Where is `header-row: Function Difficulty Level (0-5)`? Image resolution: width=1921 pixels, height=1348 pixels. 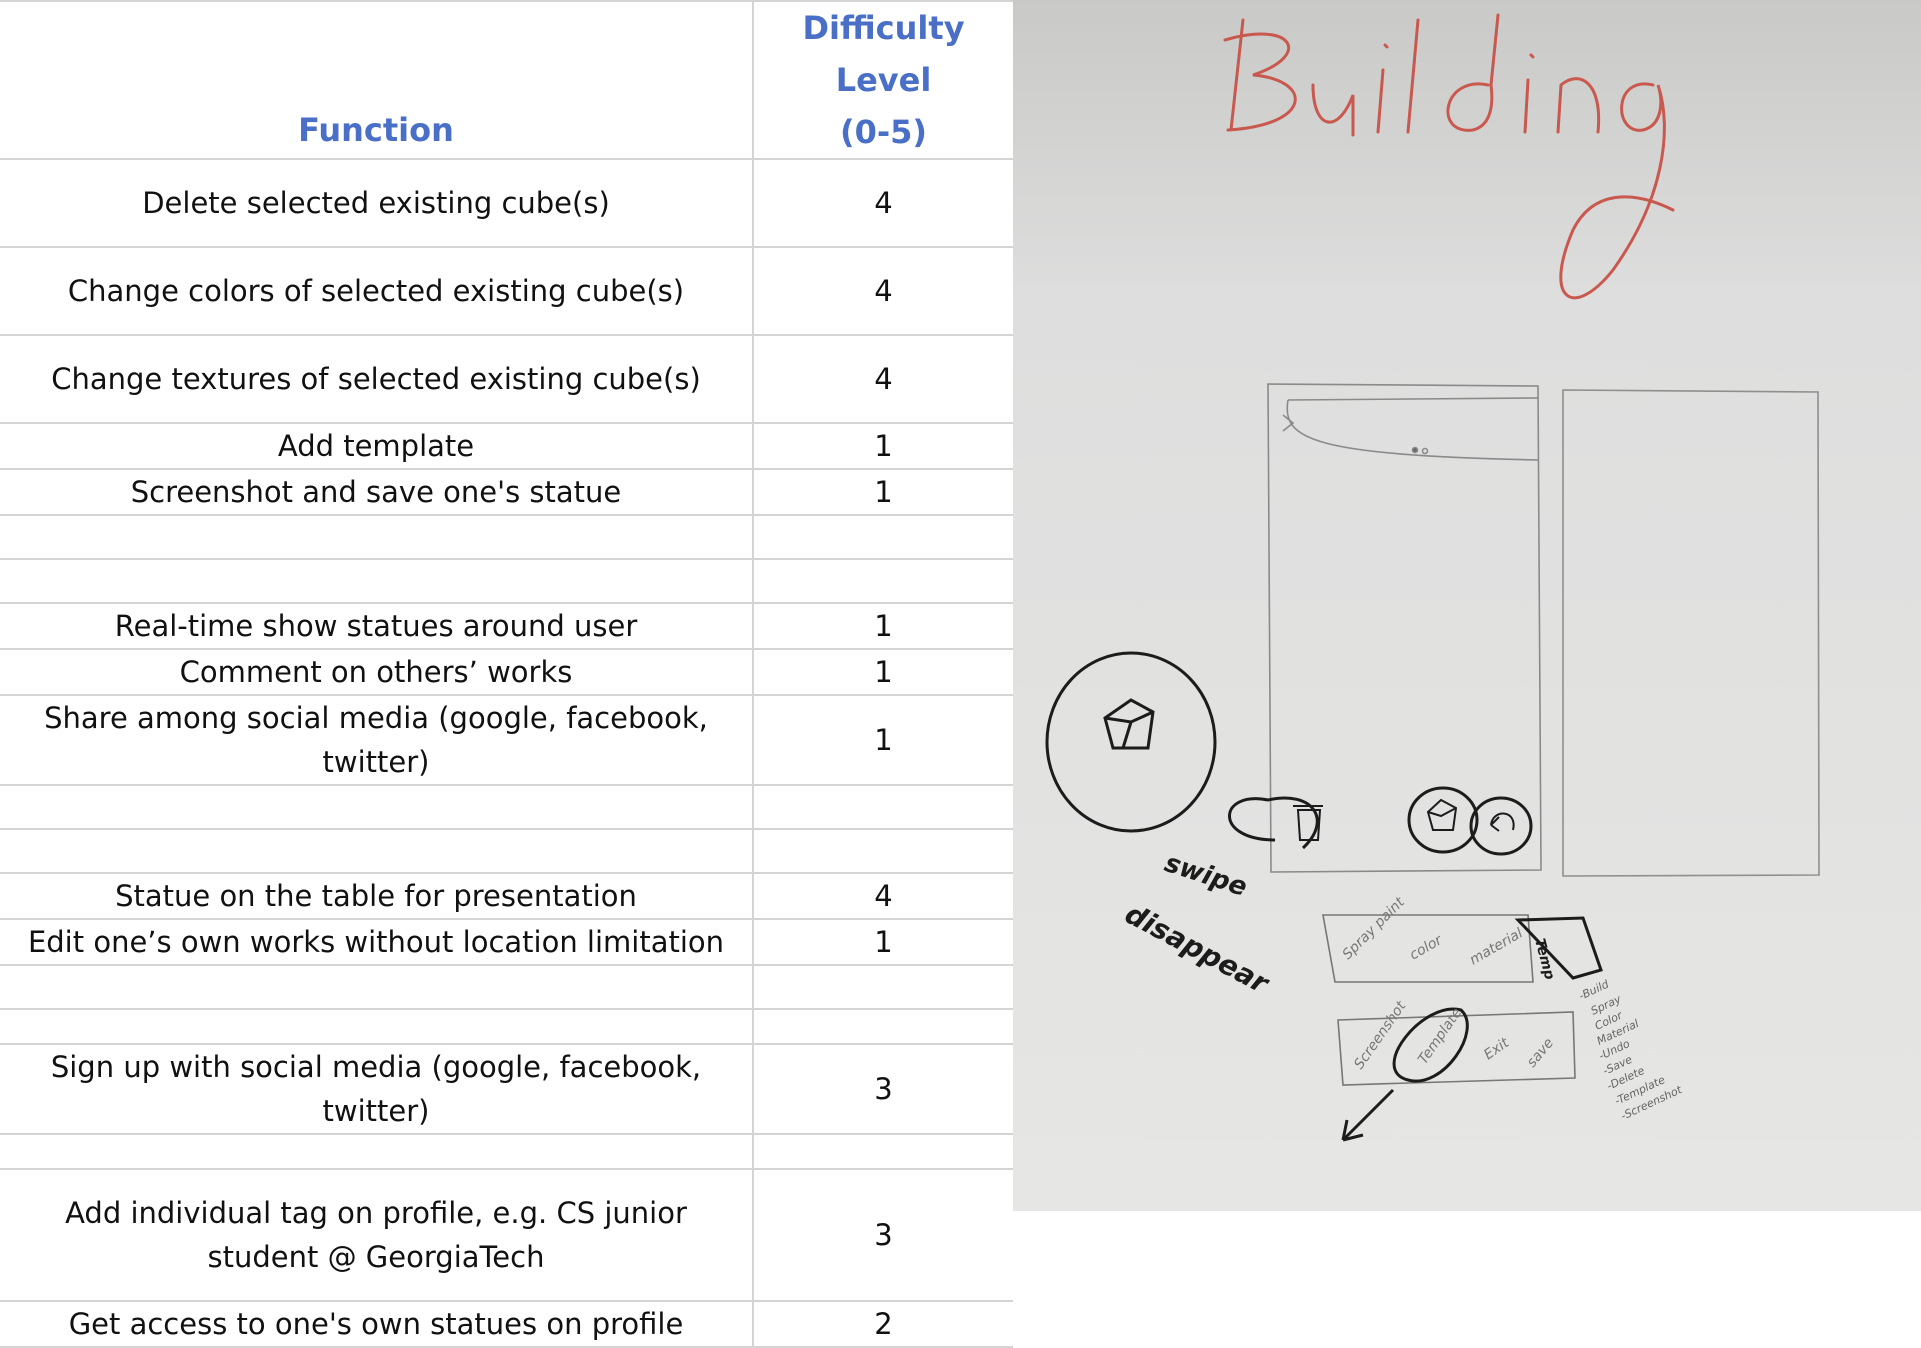 header-row: Function Difficulty Level (0-5) is located at coordinates (506, 80).